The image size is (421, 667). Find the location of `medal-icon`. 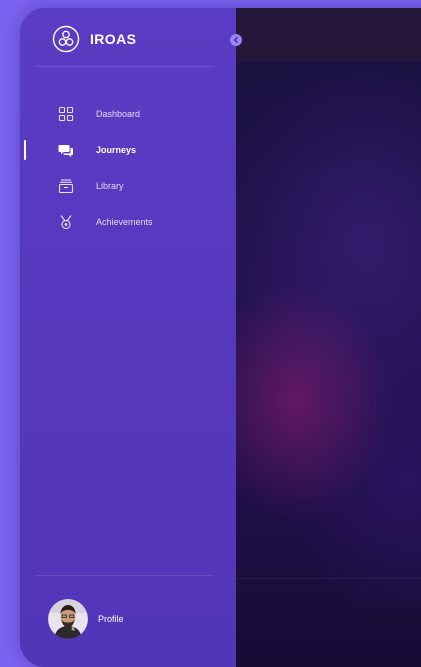

medal-icon is located at coordinates (66, 222).